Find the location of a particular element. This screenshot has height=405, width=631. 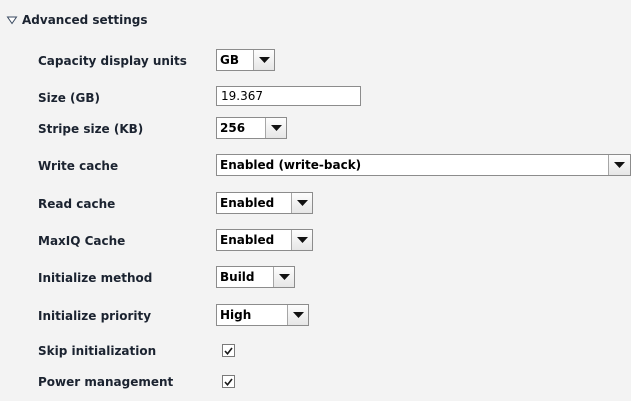

init-method-select: Build is located at coordinates (255, 277).